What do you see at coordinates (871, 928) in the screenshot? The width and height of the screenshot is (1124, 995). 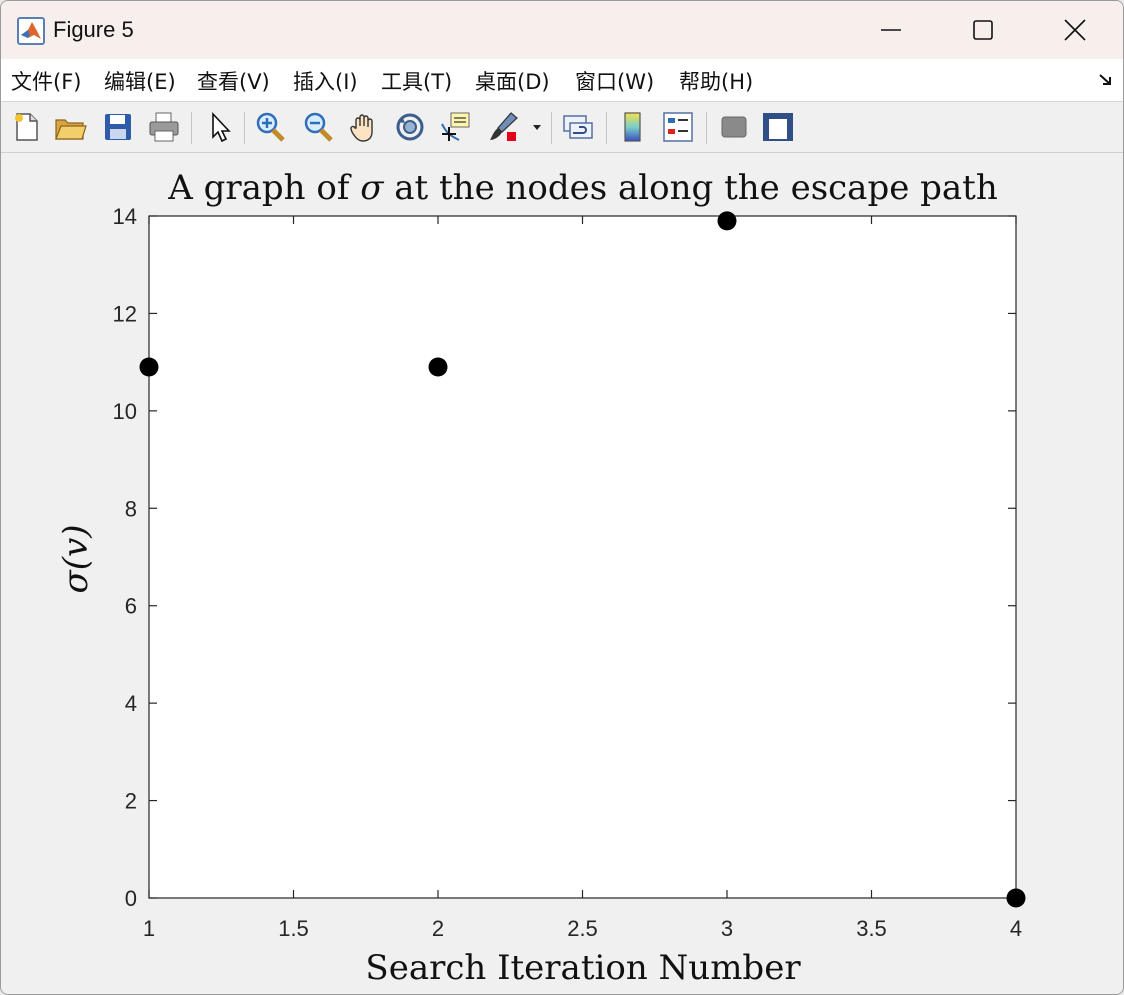 I see `x-tick-label: 3.5` at bounding box center [871, 928].